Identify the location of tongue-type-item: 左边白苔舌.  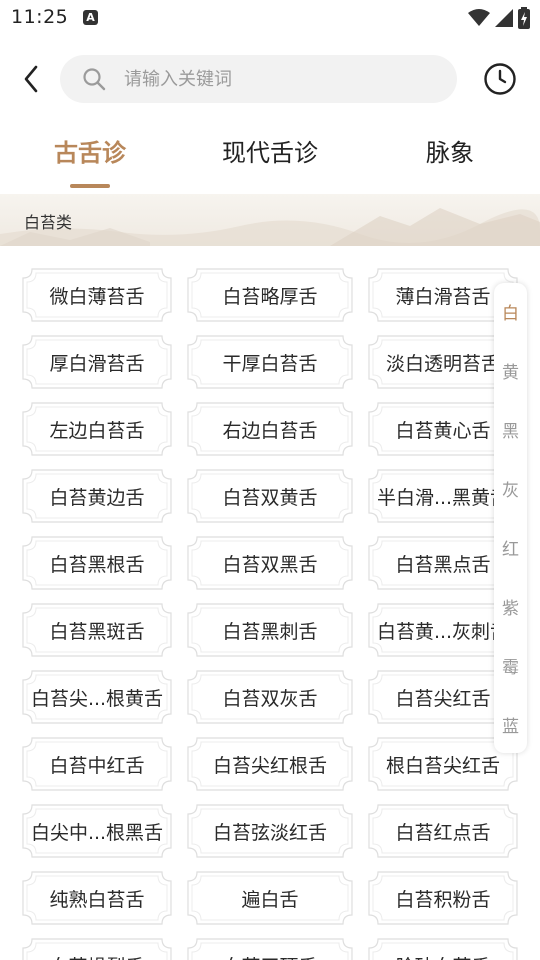
(97, 429).